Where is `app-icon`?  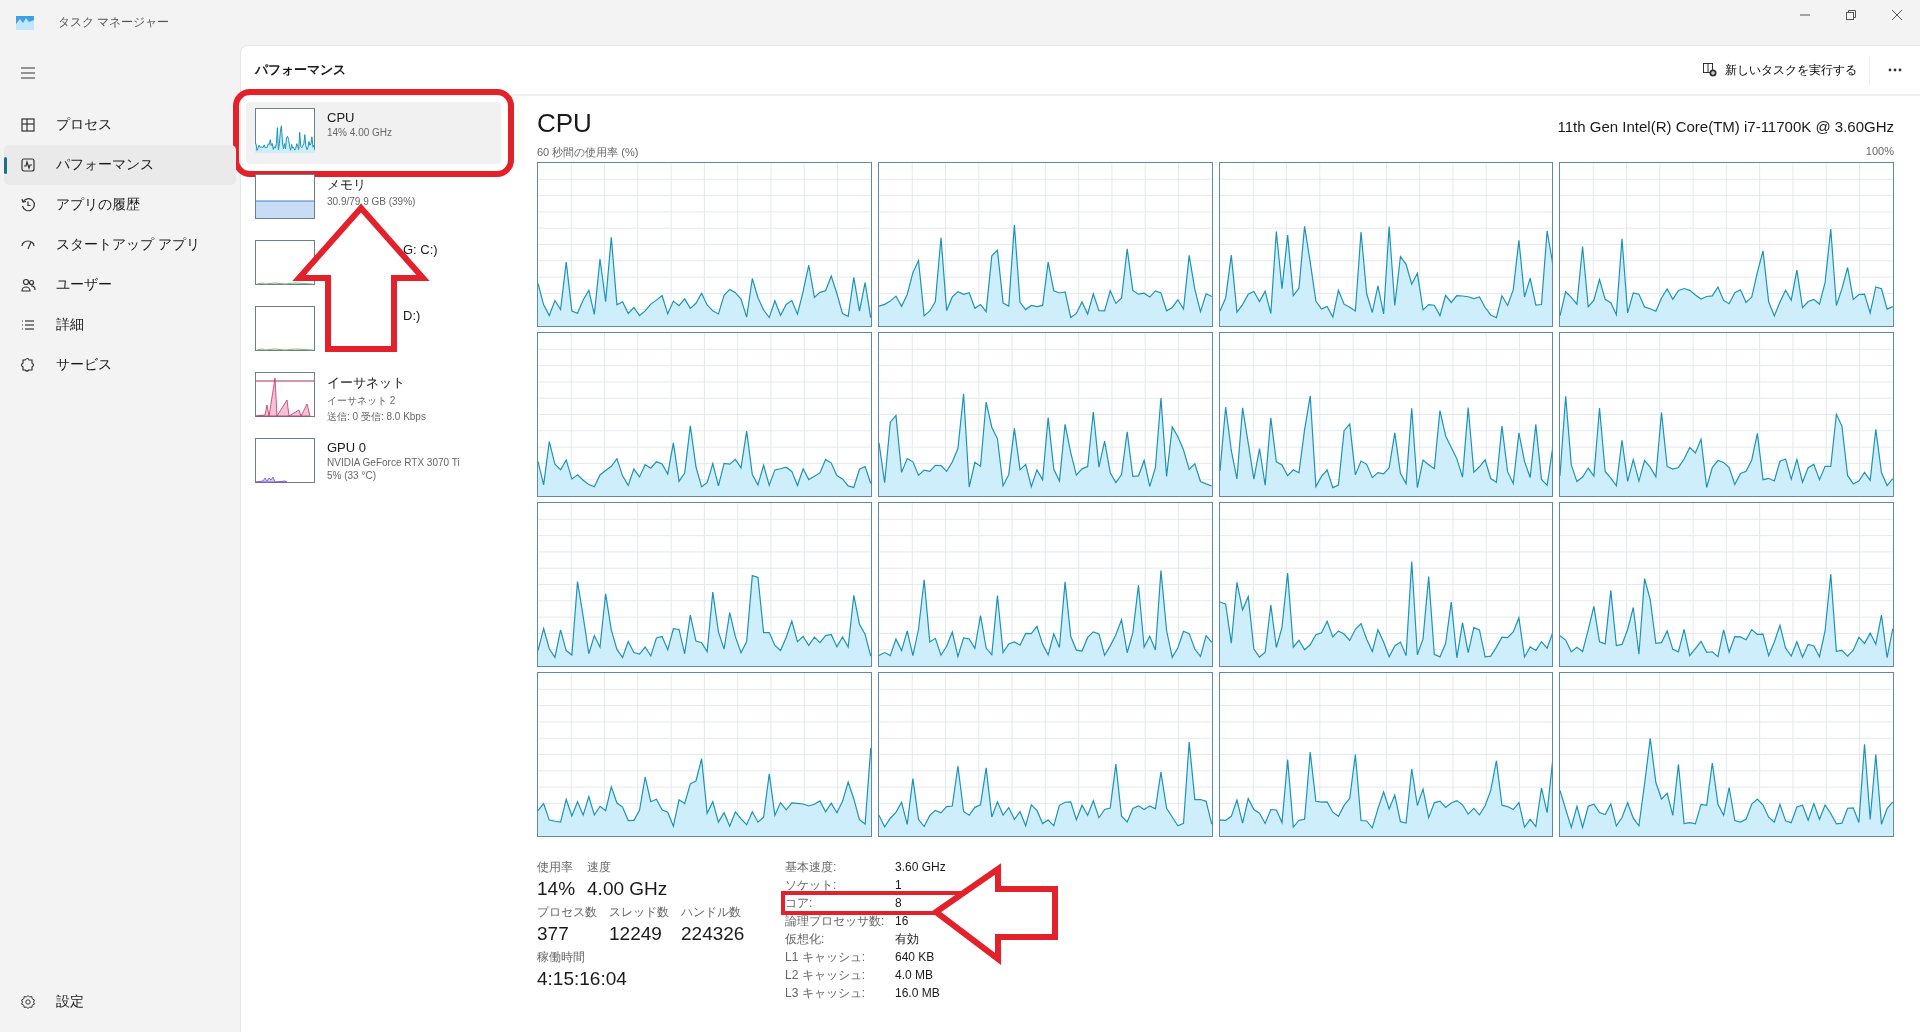
app-icon is located at coordinates (25, 22).